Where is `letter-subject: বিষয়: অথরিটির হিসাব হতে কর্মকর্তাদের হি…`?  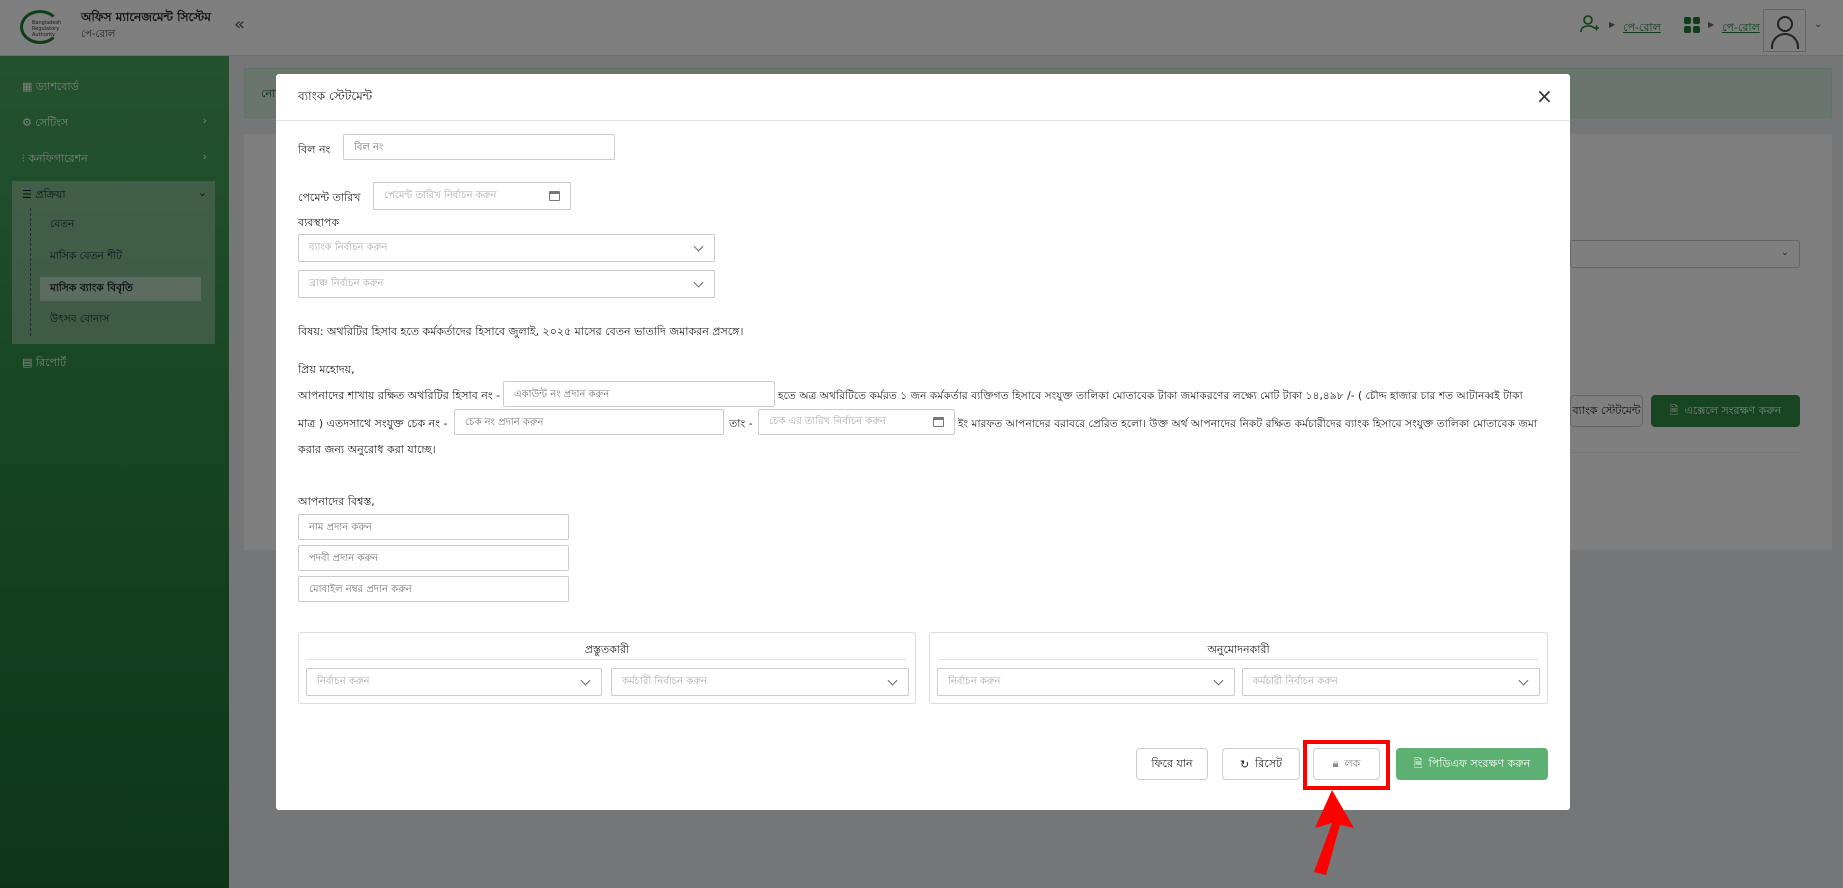 letter-subject: বিষয়: অথরিটির হিসাব হতে কর্মকর্তাদের হি… is located at coordinates (521, 331).